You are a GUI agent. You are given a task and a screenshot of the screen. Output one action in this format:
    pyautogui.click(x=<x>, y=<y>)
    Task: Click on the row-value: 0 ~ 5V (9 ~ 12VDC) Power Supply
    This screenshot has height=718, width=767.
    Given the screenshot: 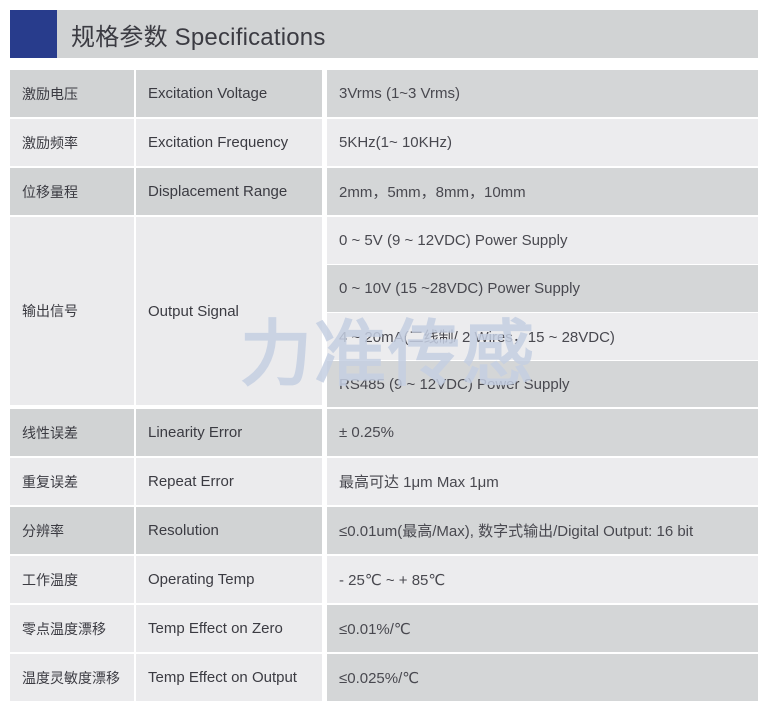 What is the action you would take?
    pyautogui.click(x=542, y=240)
    